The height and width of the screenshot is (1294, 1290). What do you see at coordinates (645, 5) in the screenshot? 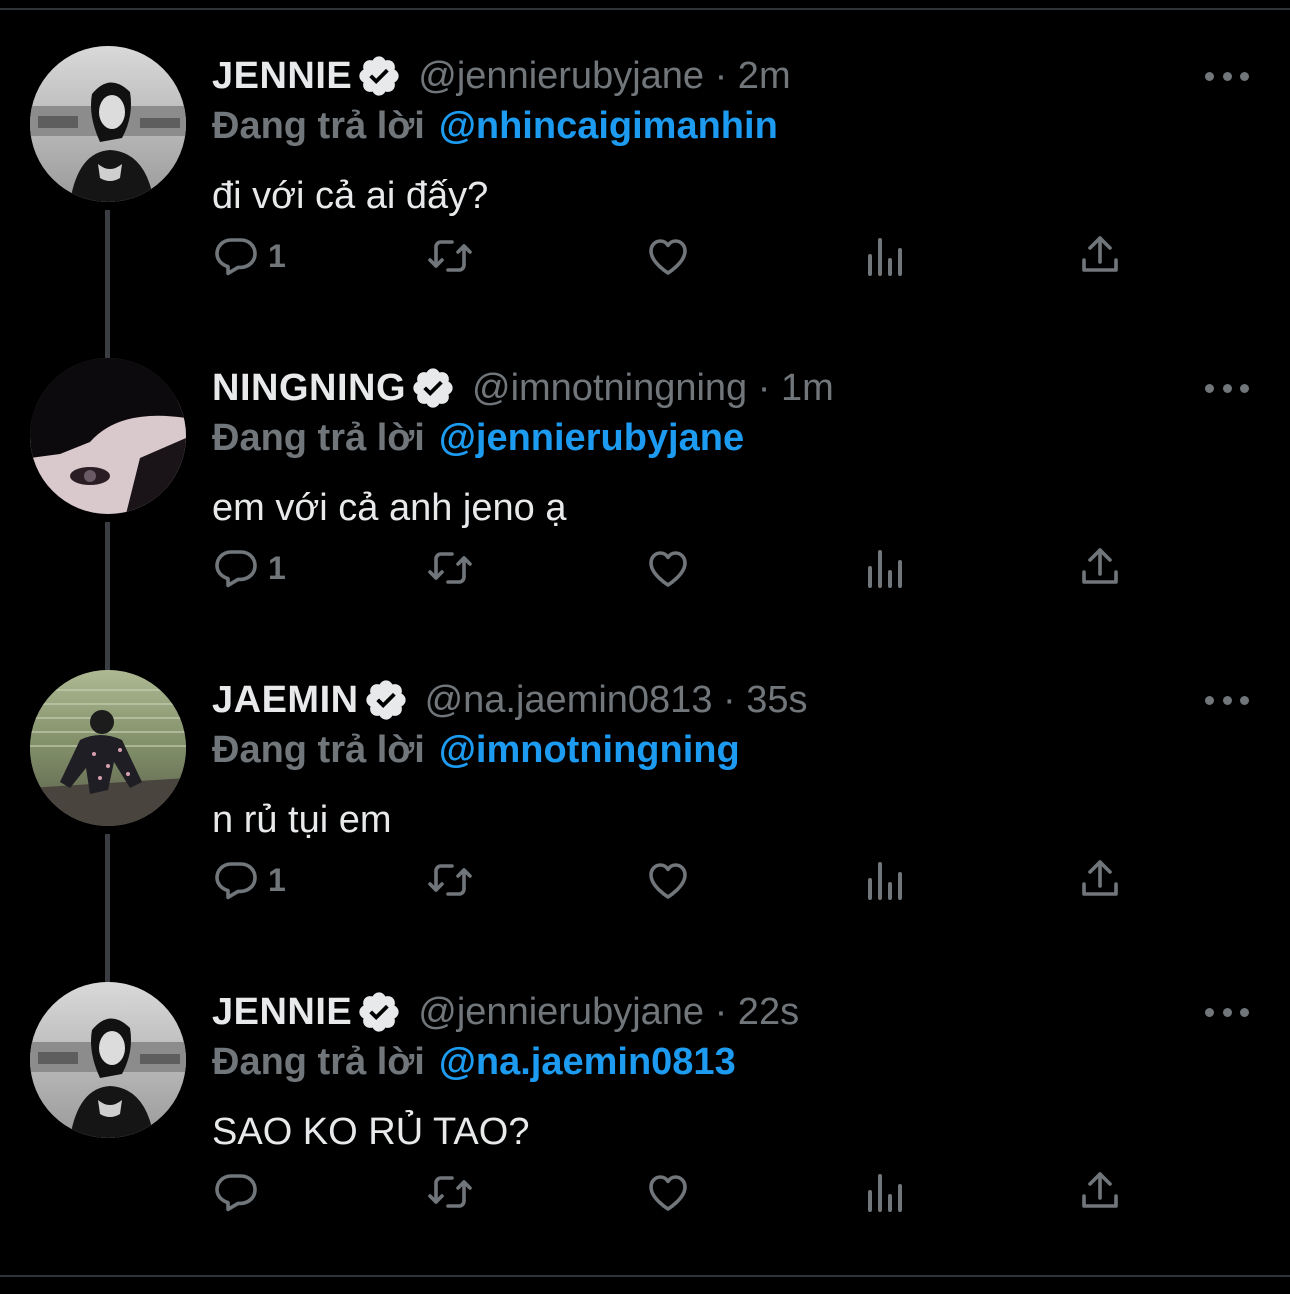
I see `top-divider` at bounding box center [645, 5].